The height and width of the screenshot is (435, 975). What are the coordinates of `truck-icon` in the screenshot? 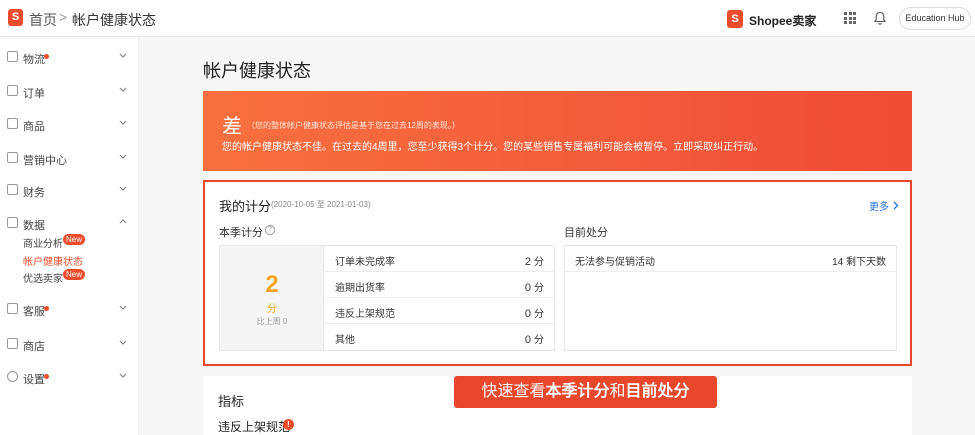 It's located at (12, 56).